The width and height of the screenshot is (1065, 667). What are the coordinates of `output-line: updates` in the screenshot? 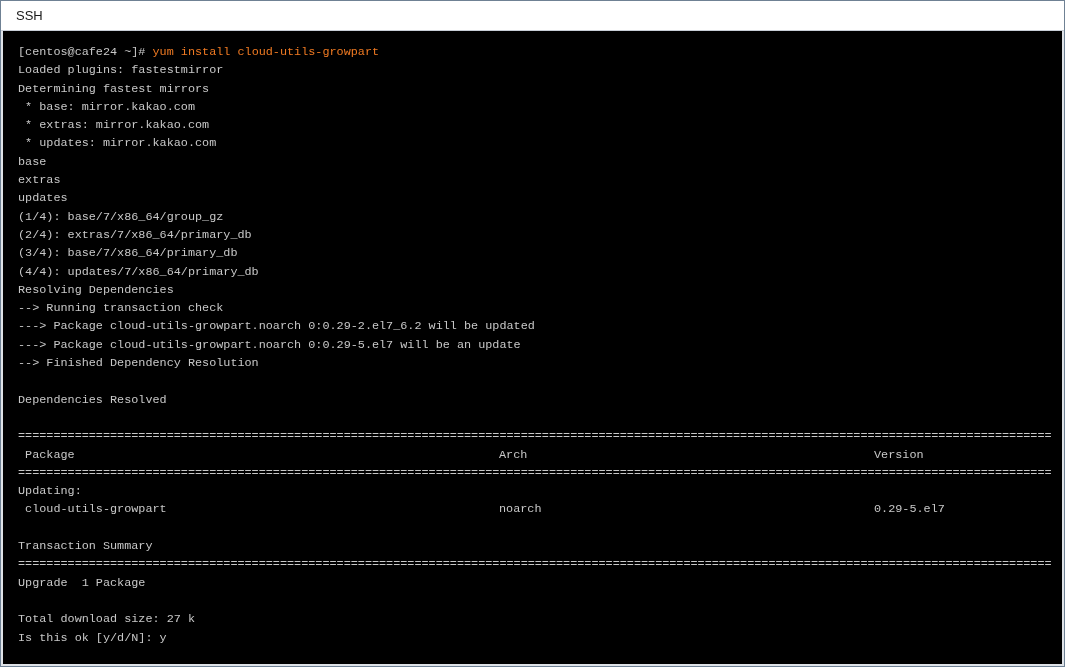 It's located at (43, 198).